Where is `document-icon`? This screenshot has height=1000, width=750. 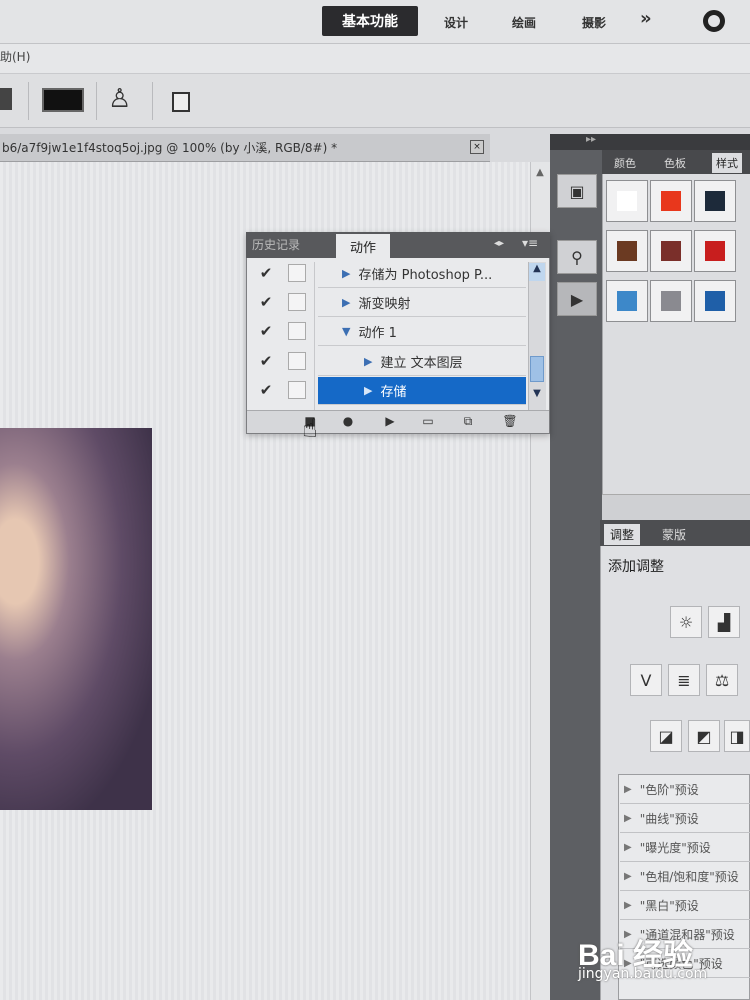 document-icon is located at coordinates (181, 102).